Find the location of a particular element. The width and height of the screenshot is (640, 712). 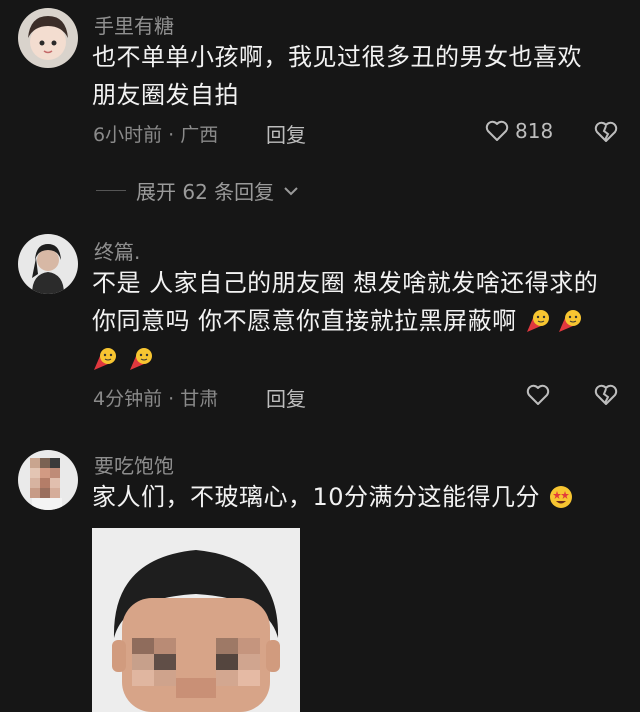

comment-location: 甘肃 is located at coordinates (199, 399).